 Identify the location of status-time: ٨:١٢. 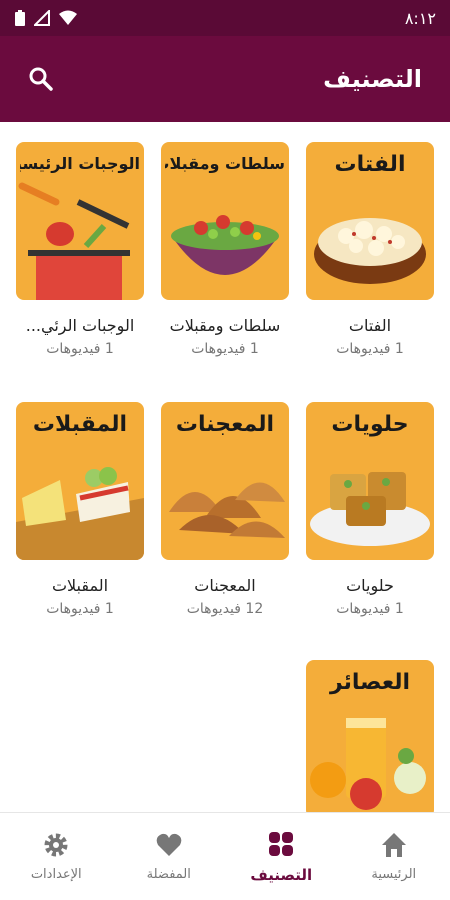
(420, 18).